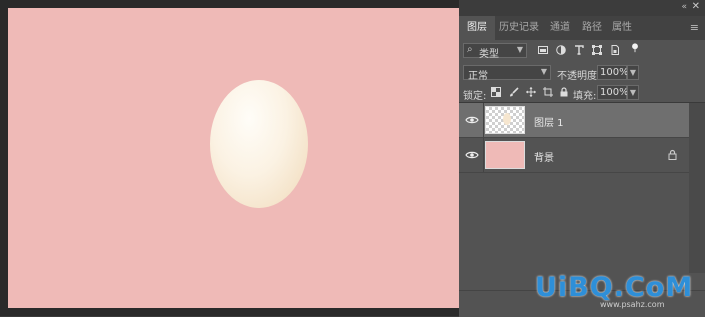 The height and width of the screenshot is (317, 705). Describe the element at coordinates (561, 50) in the screenshot. I see `adjustment-filter-icon` at that location.